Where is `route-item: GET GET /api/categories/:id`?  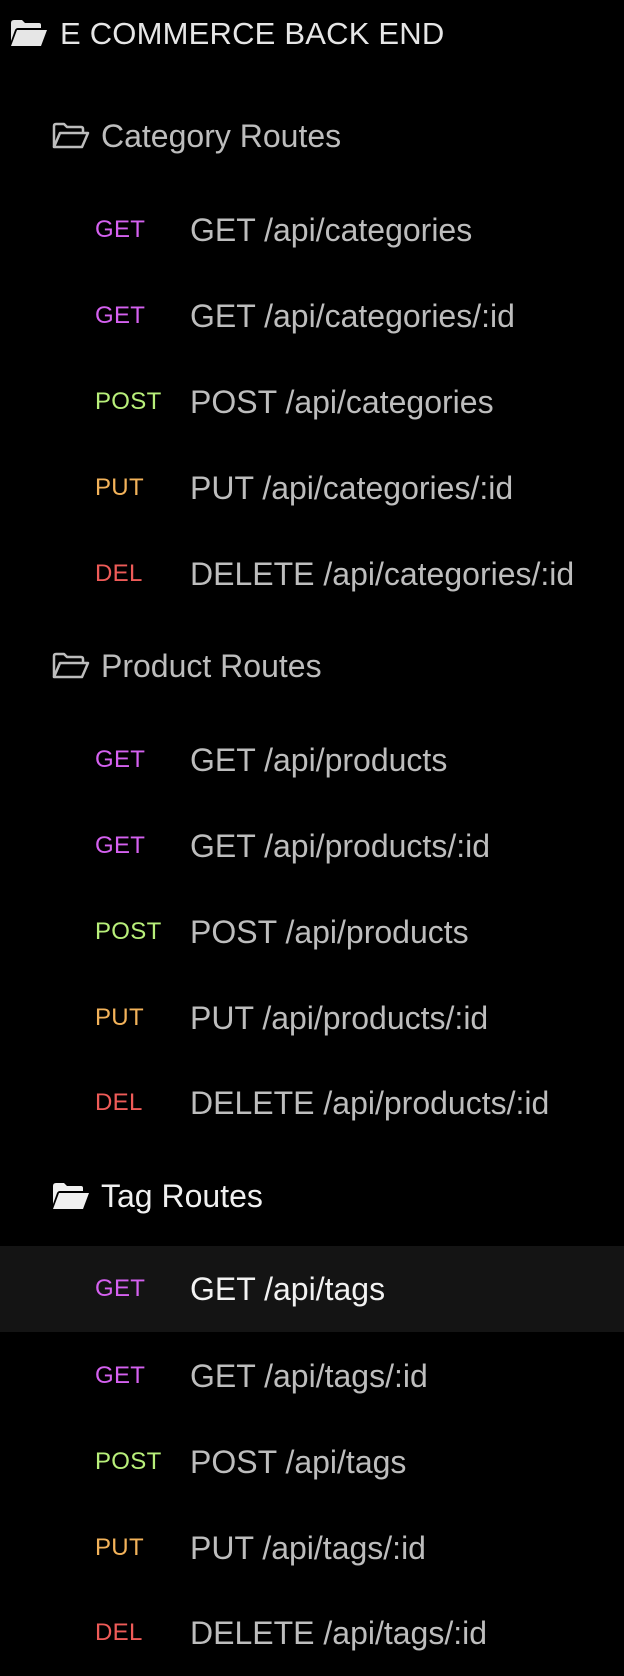
route-item: GET GET /api/categories/:id is located at coordinates (312, 316).